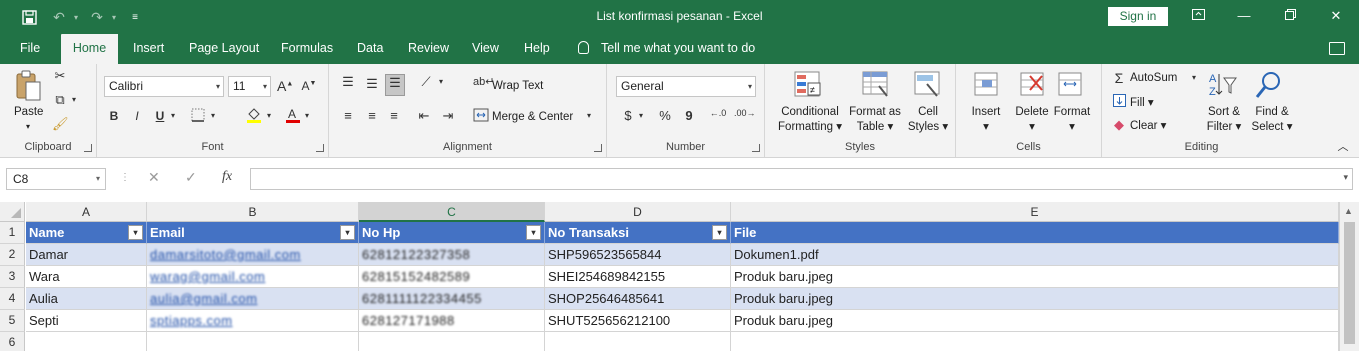  Describe the element at coordinates (1148, 125) in the screenshot. I see `clear-button: Clear ▾` at that location.